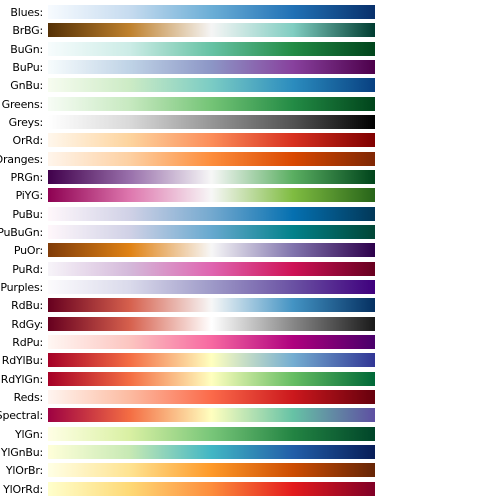 The width and height of the screenshot is (500, 500). What do you see at coordinates (24, 471) in the screenshot?
I see `palette-label: YlOrBr:` at bounding box center [24, 471].